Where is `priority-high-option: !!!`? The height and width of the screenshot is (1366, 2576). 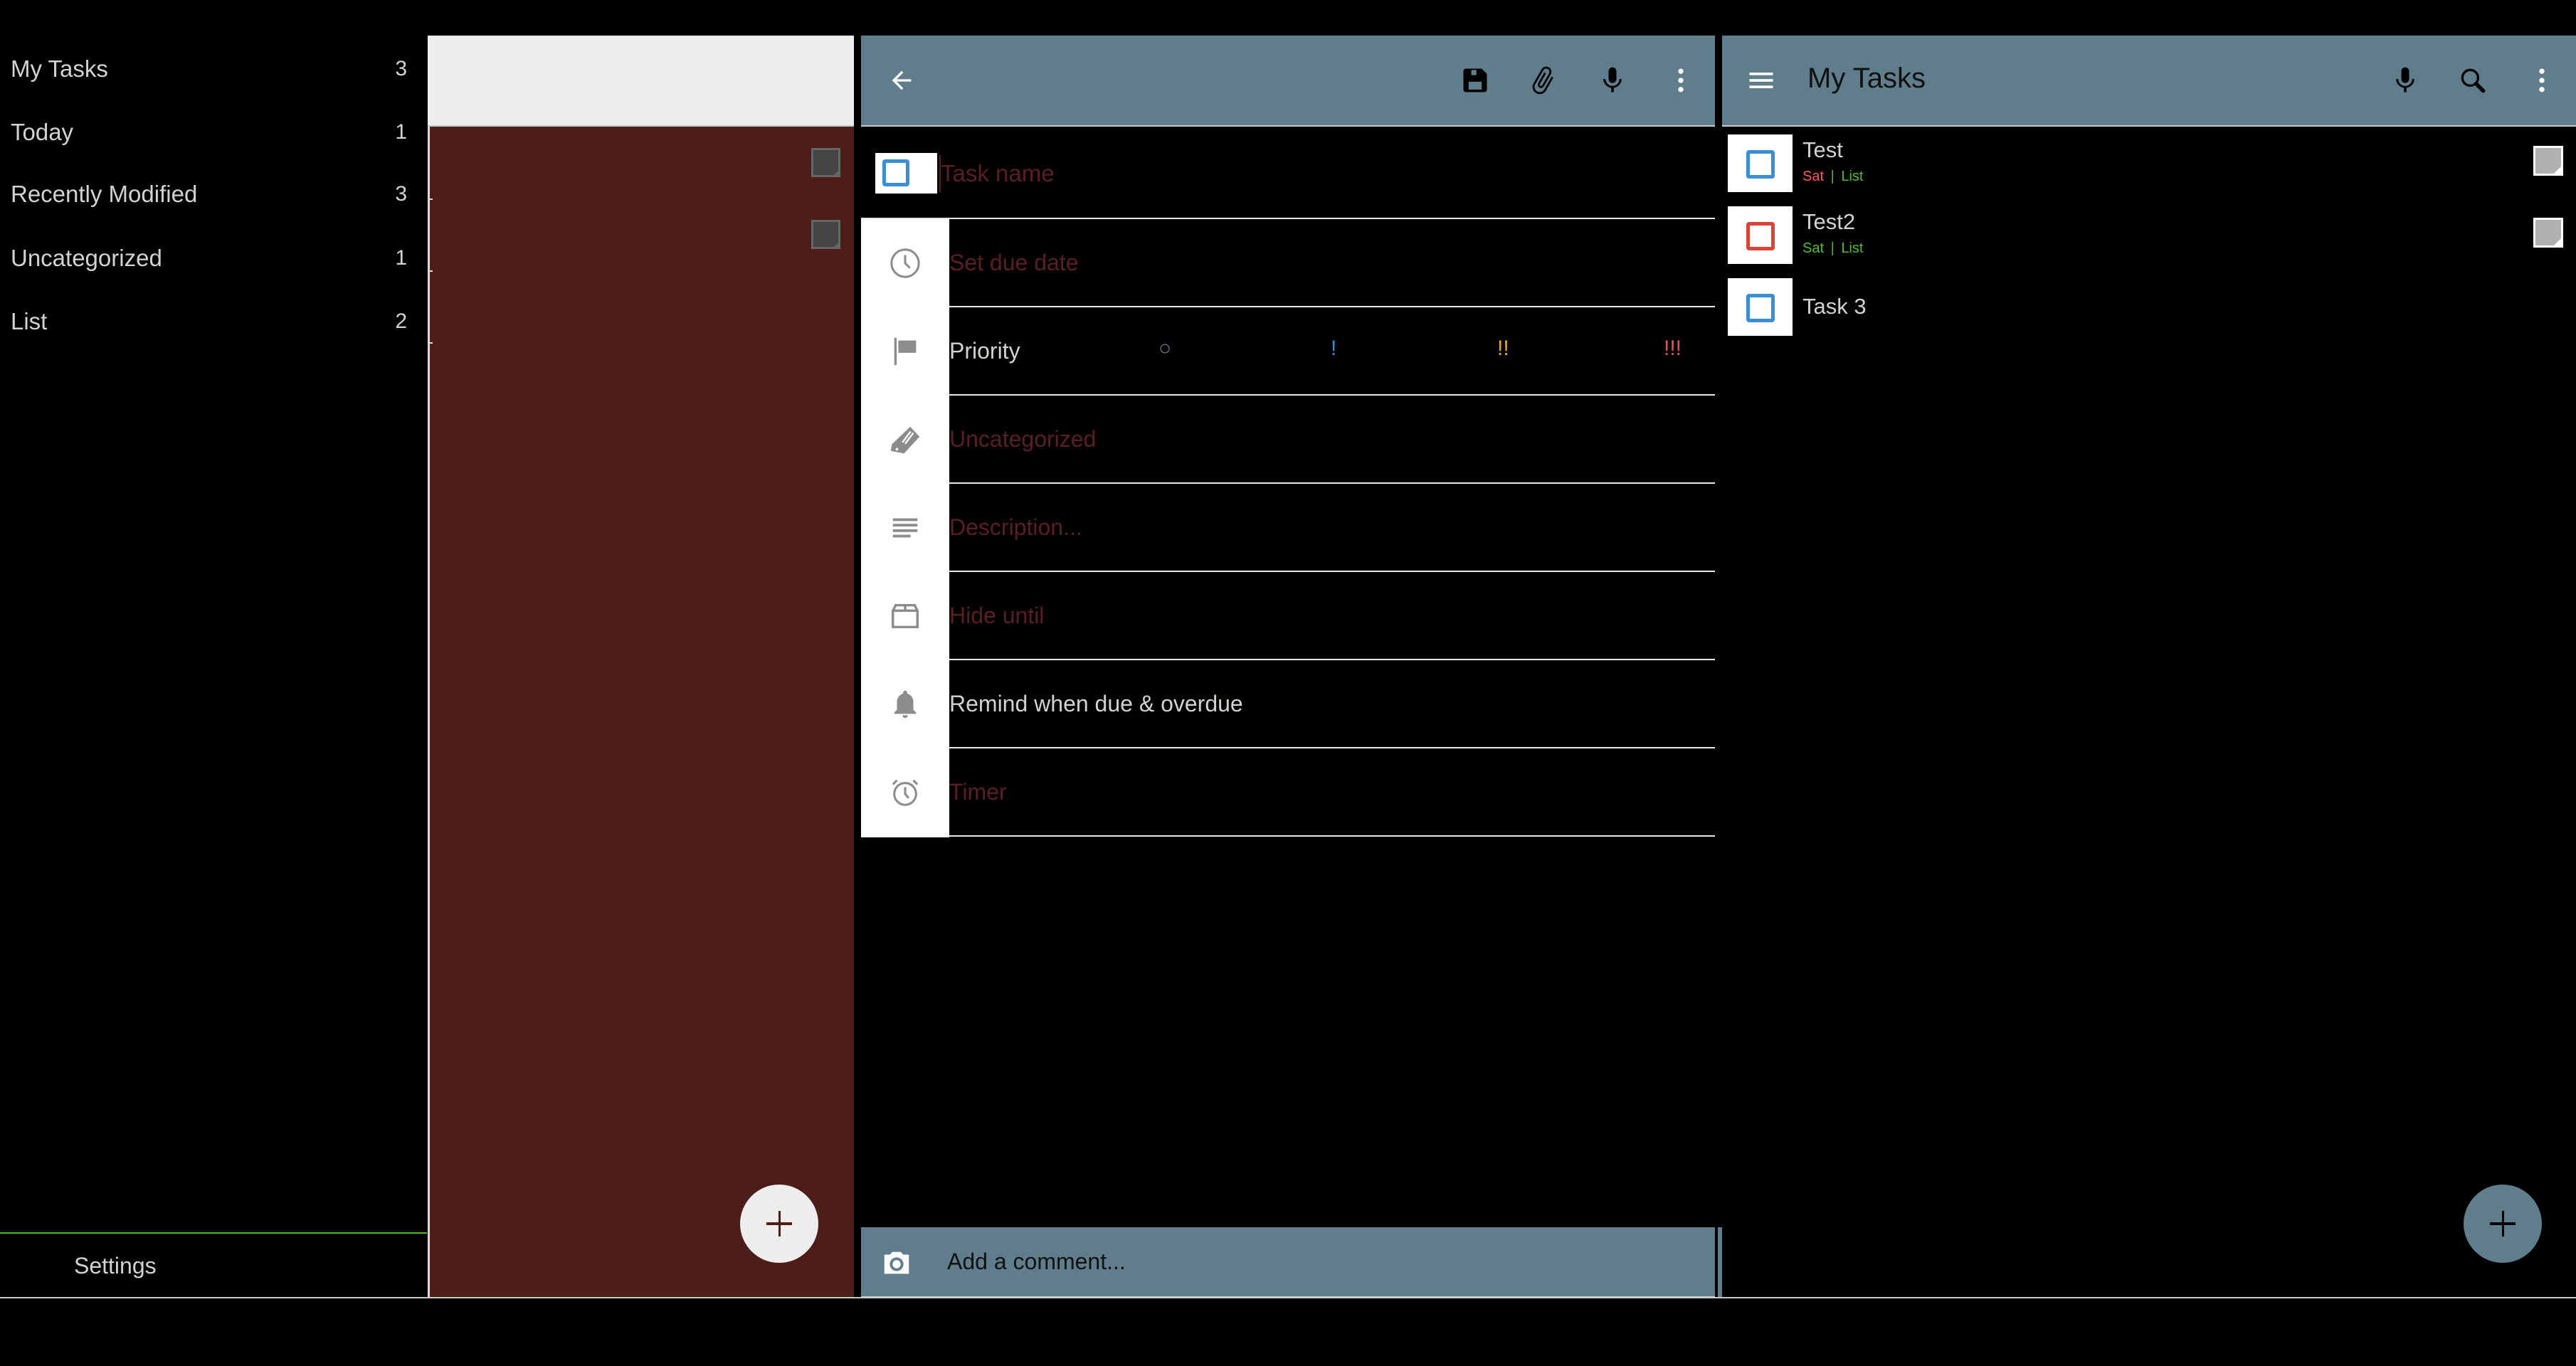
priority-high-option: !!! is located at coordinates (1673, 349).